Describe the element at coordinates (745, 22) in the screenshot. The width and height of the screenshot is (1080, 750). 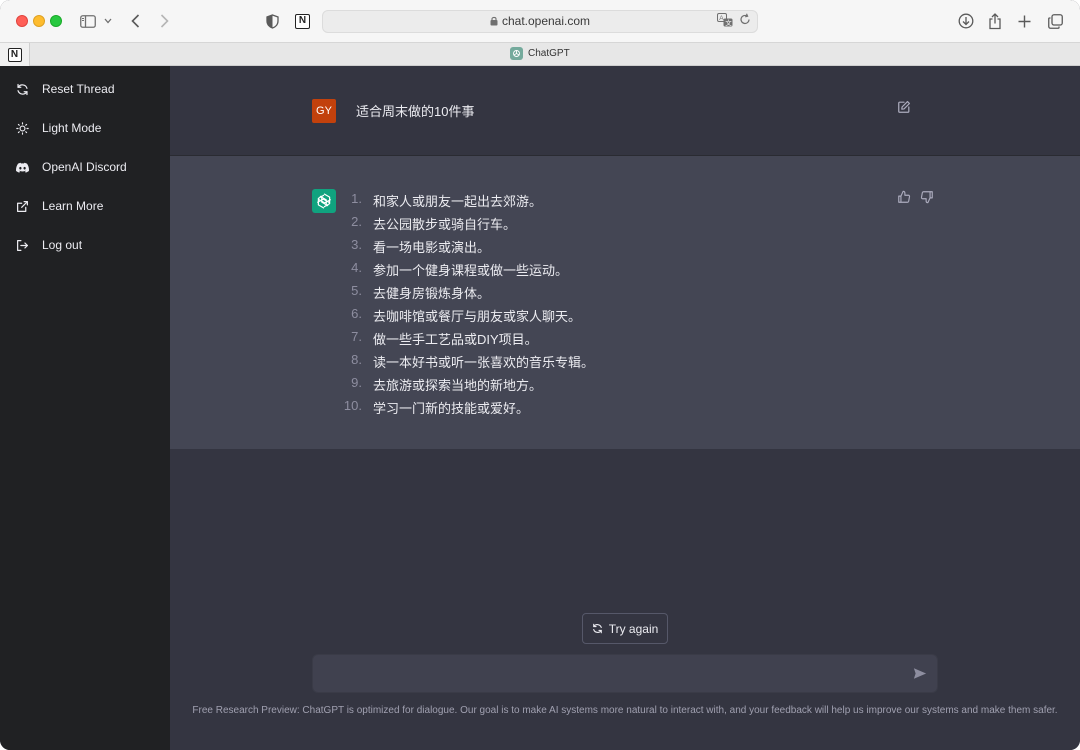
I see `reload-icon` at that location.